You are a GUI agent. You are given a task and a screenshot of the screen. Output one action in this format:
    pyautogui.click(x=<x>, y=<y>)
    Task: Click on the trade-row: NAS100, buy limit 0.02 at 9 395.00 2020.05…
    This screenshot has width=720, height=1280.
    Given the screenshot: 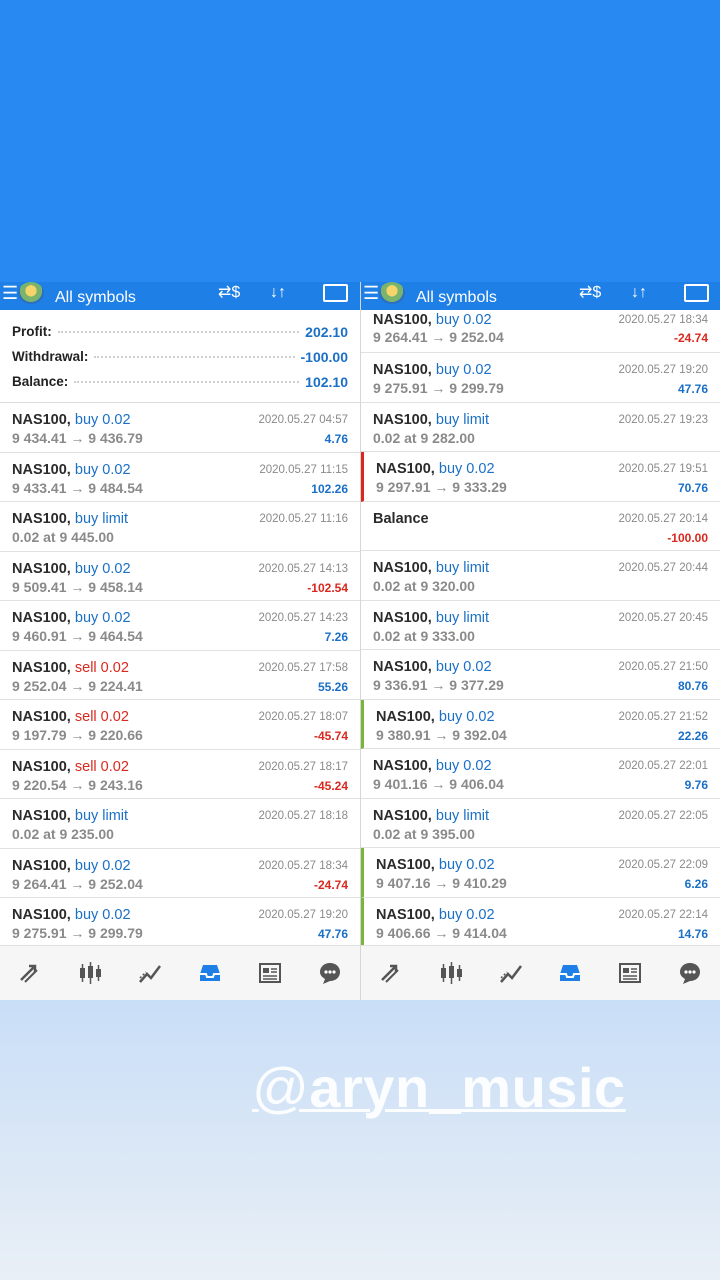 What is the action you would take?
    pyautogui.click(x=540, y=823)
    